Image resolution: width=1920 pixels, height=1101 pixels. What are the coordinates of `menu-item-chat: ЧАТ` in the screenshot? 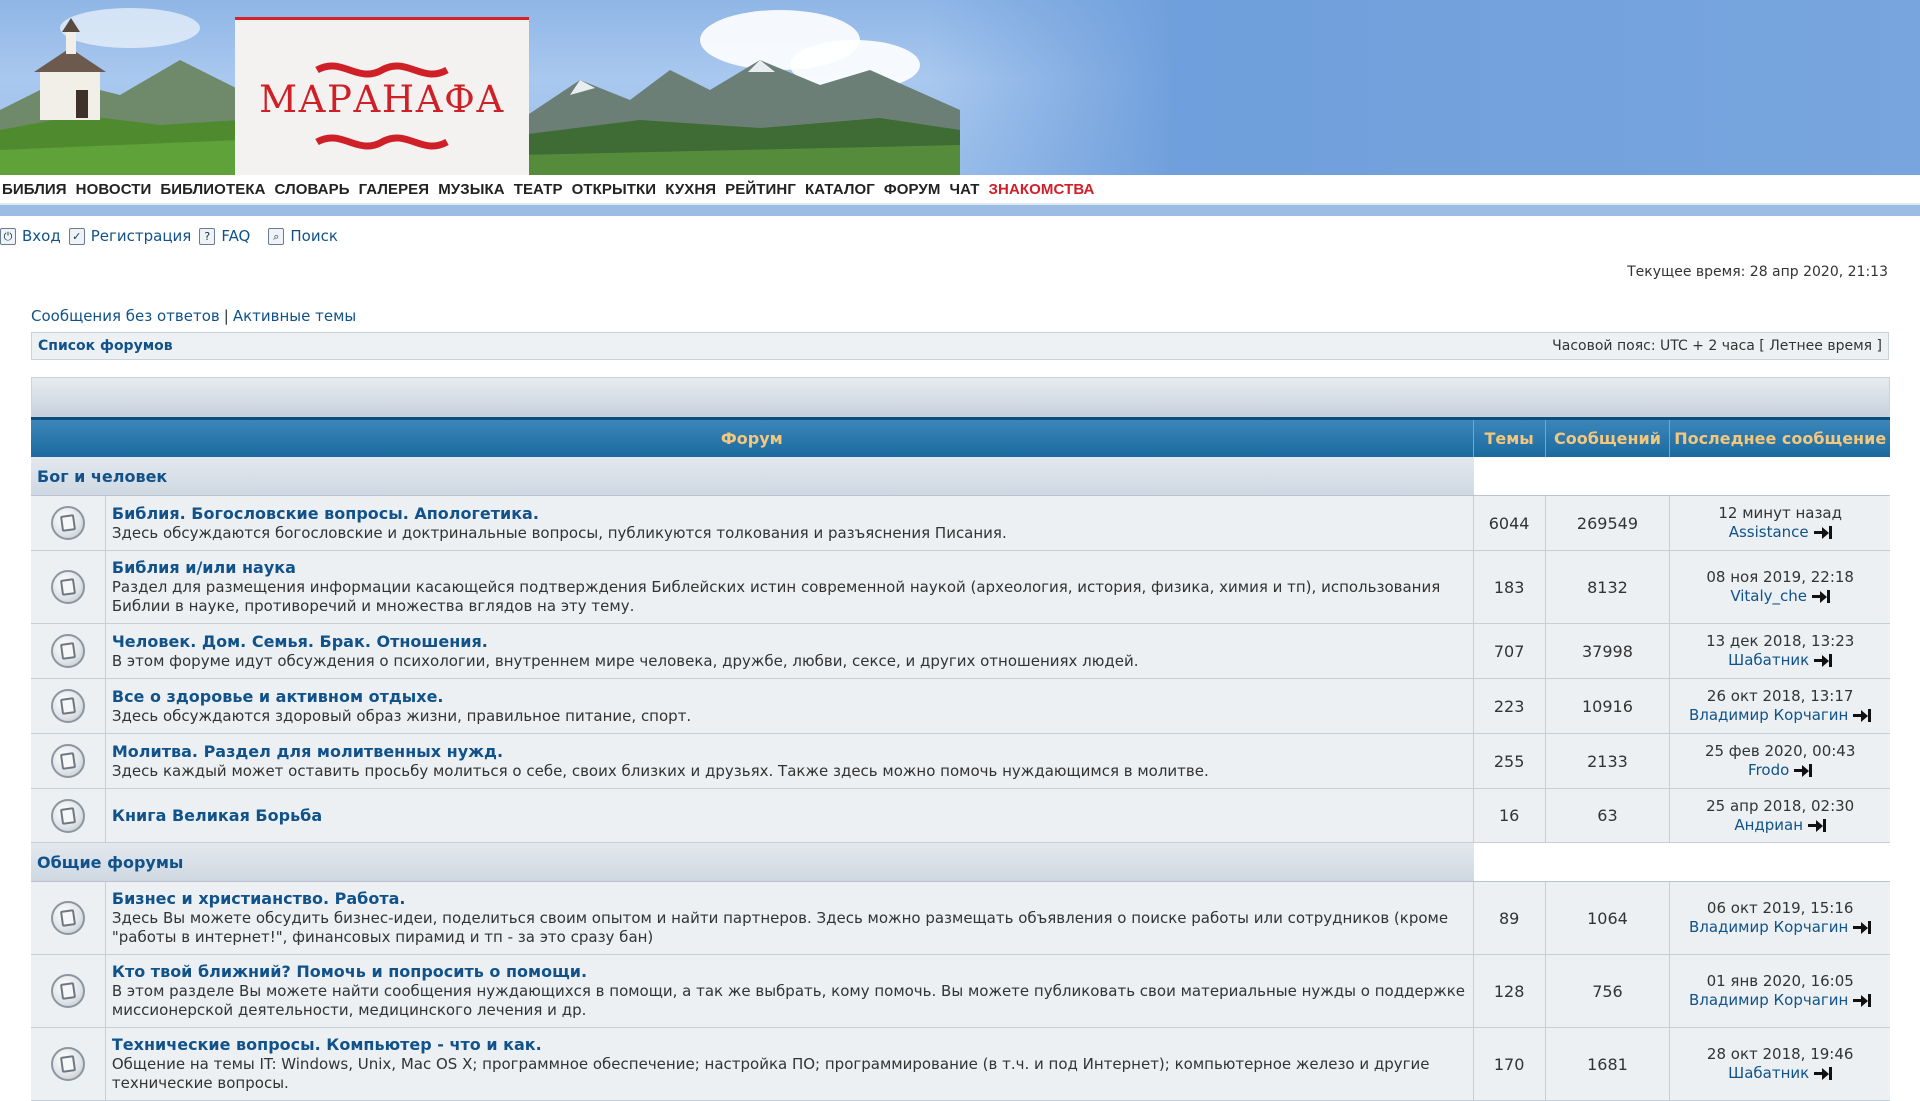 It's located at (964, 189).